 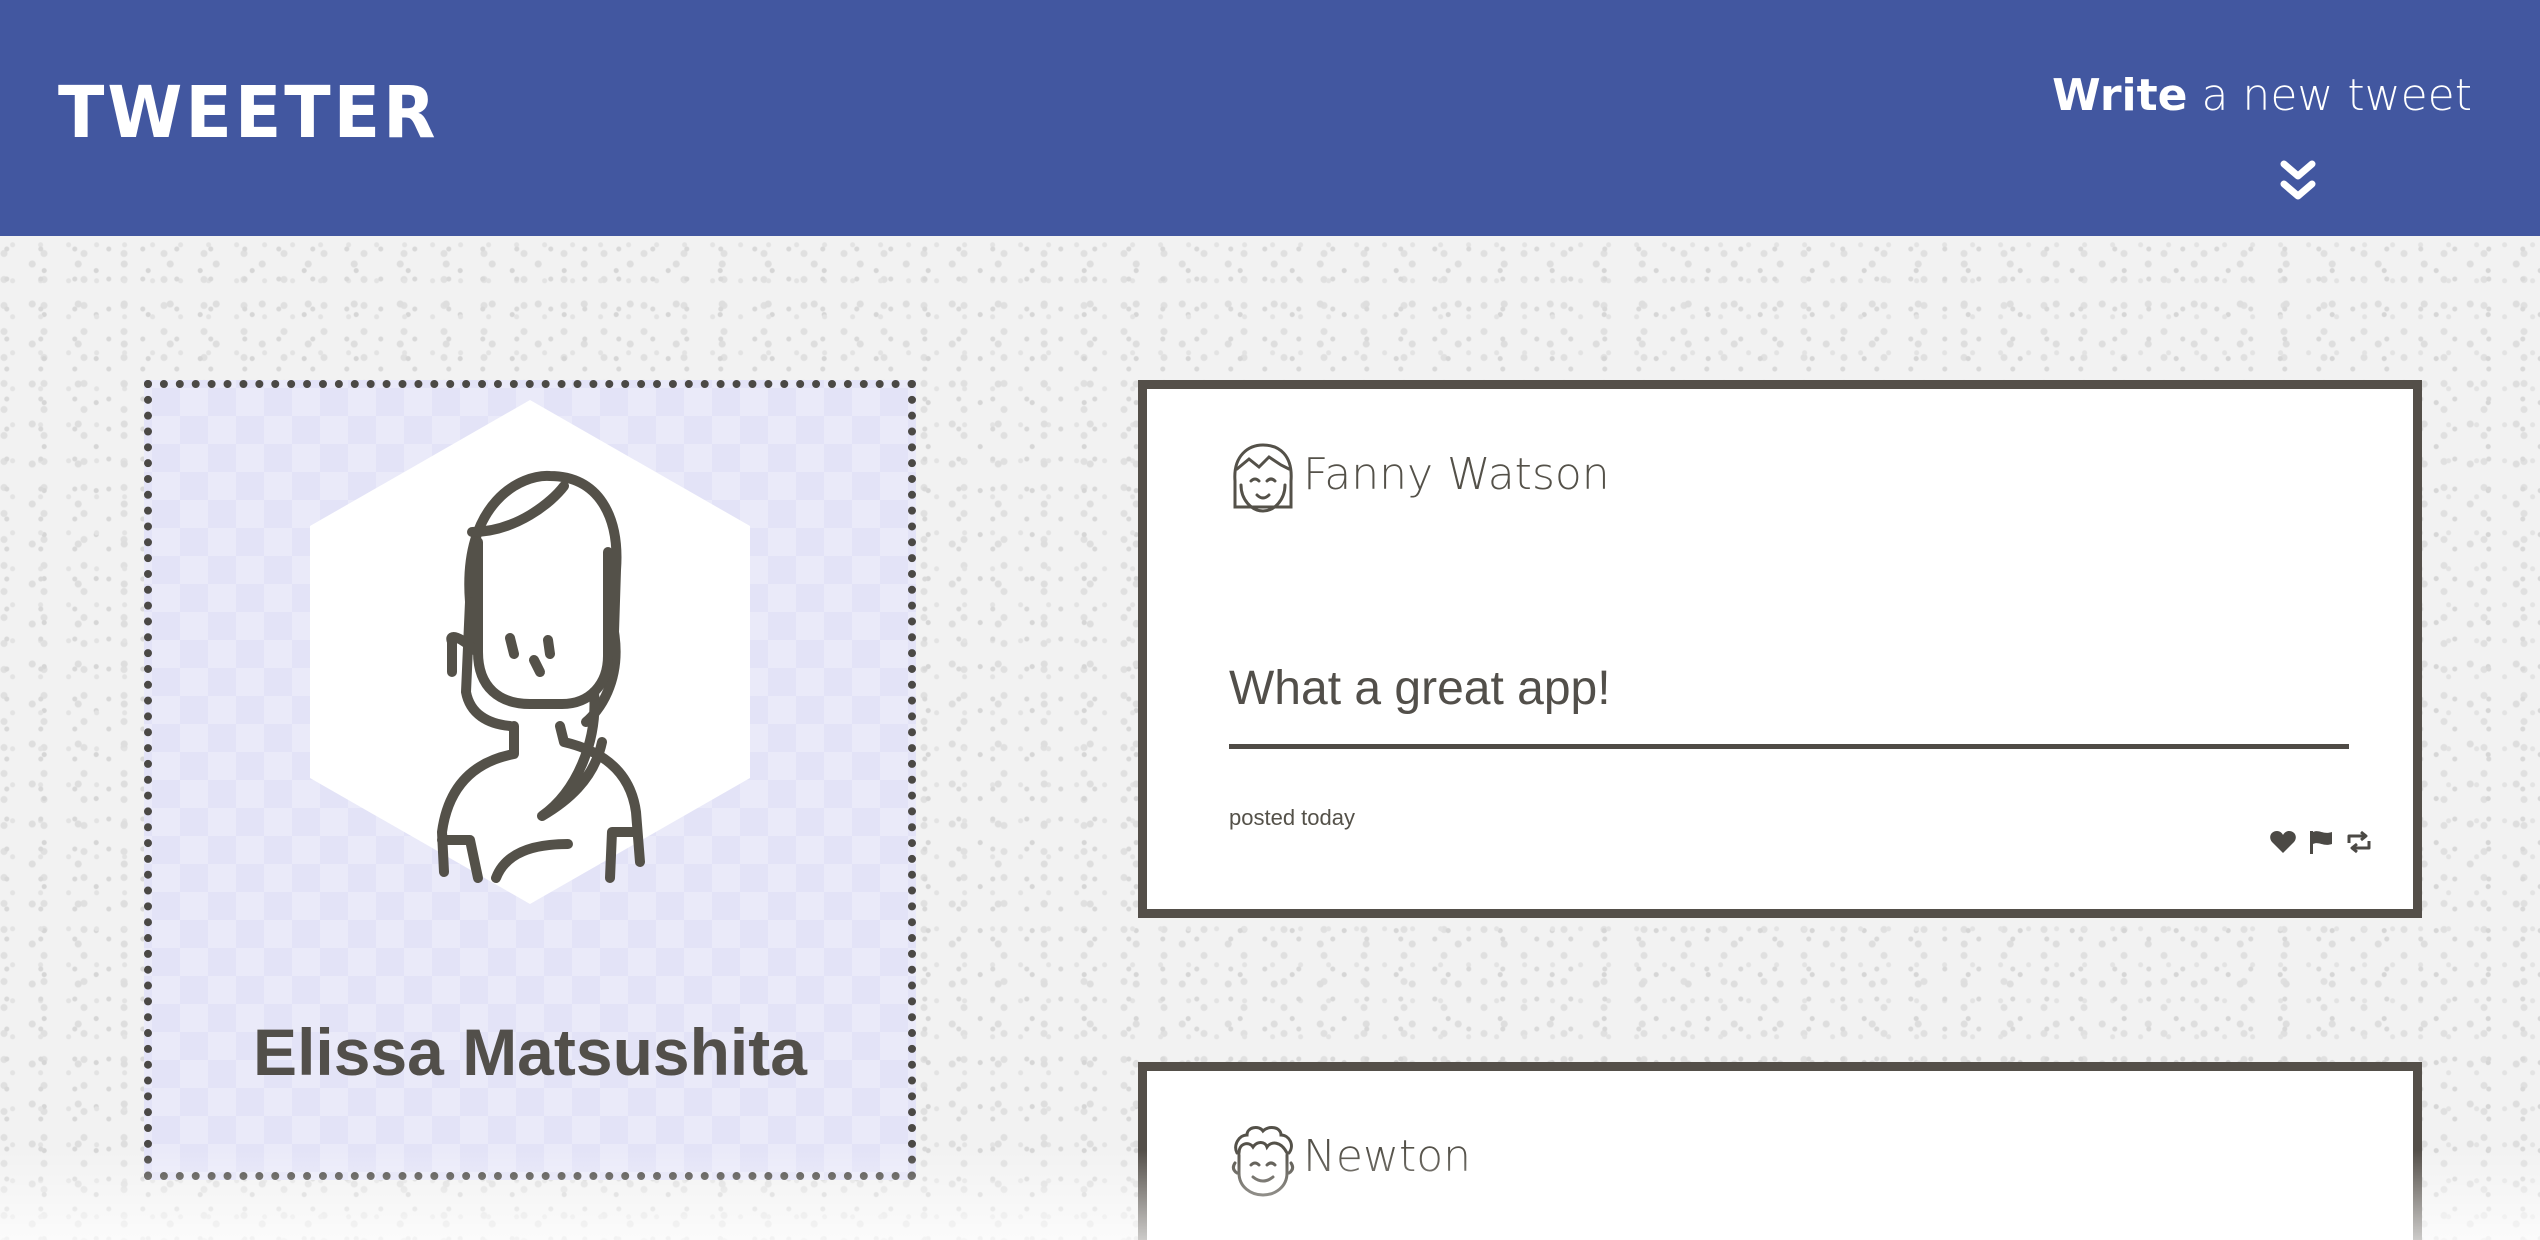 What do you see at coordinates (2298, 181) in the screenshot?
I see `double-chevron-down-icon` at bounding box center [2298, 181].